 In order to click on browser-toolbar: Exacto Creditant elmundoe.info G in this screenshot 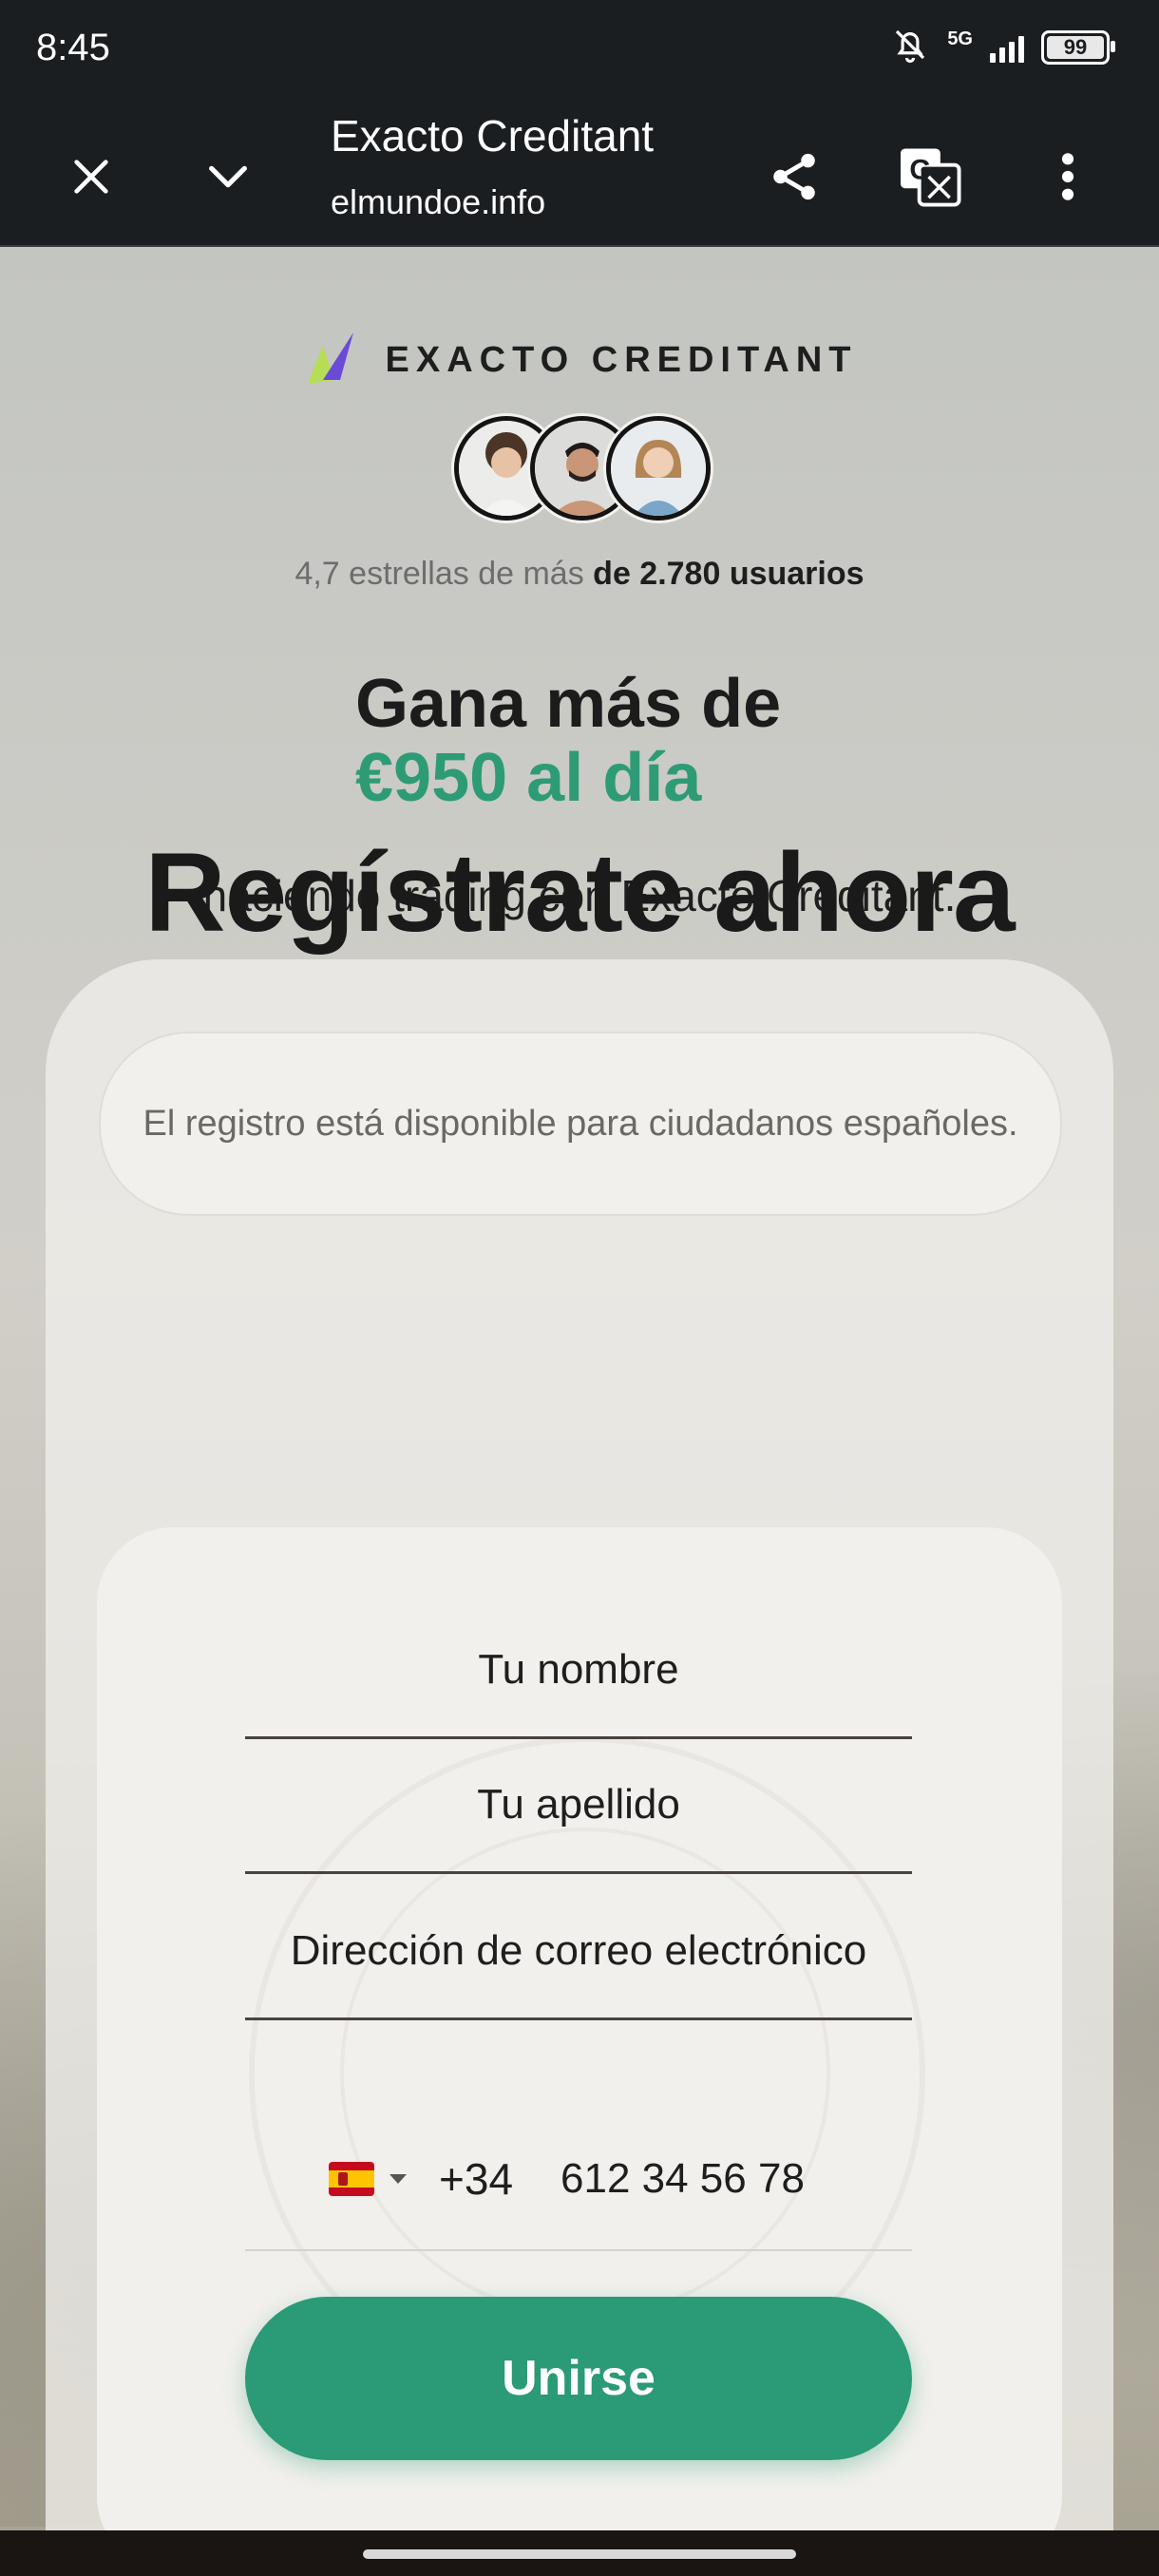, I will do `click(579, 176)`.